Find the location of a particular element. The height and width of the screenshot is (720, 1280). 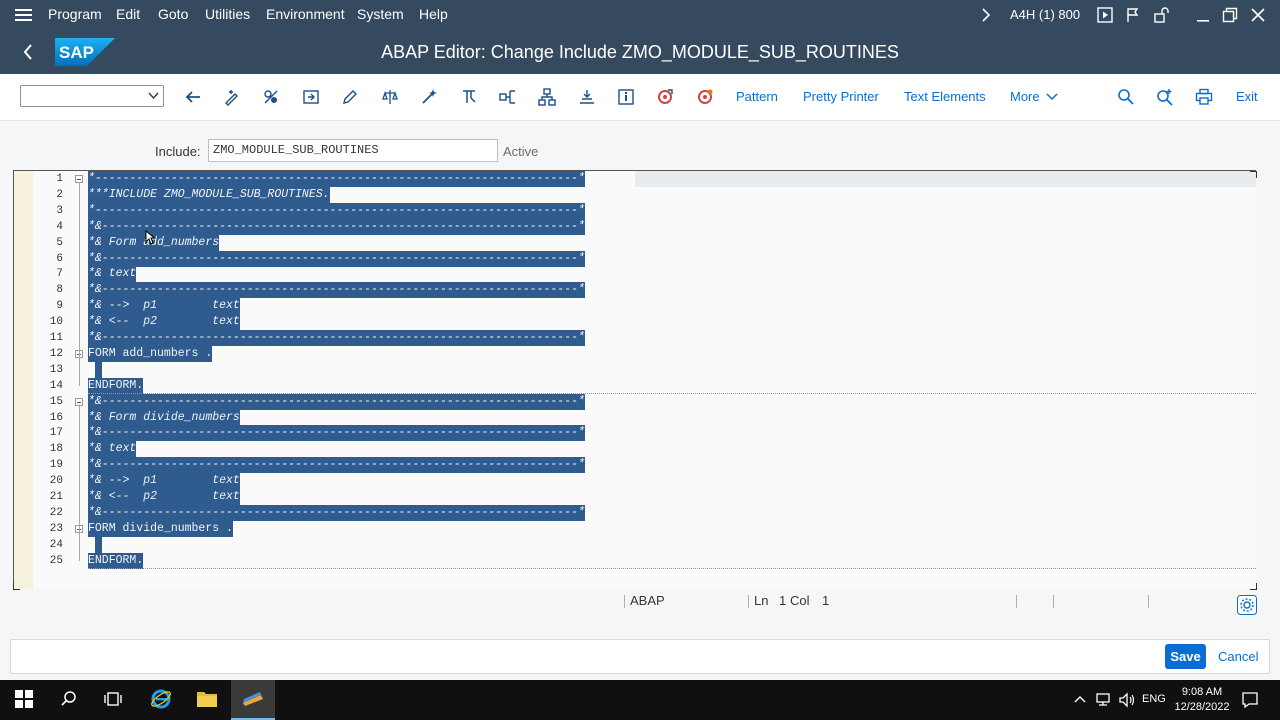

menu-environment: Environment is located at coordinates (305, 15).